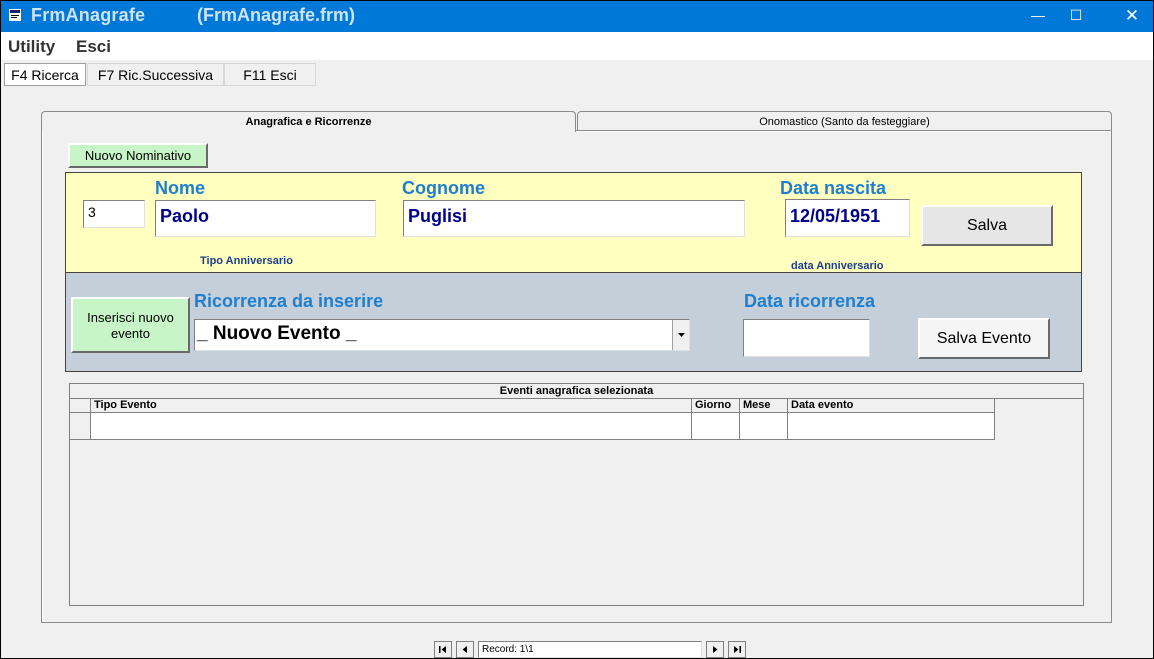 This screenshot has width=1154, height=659. I want to click on window-subtitle: (FrmAnagrafe.frm), so click(276, 15).